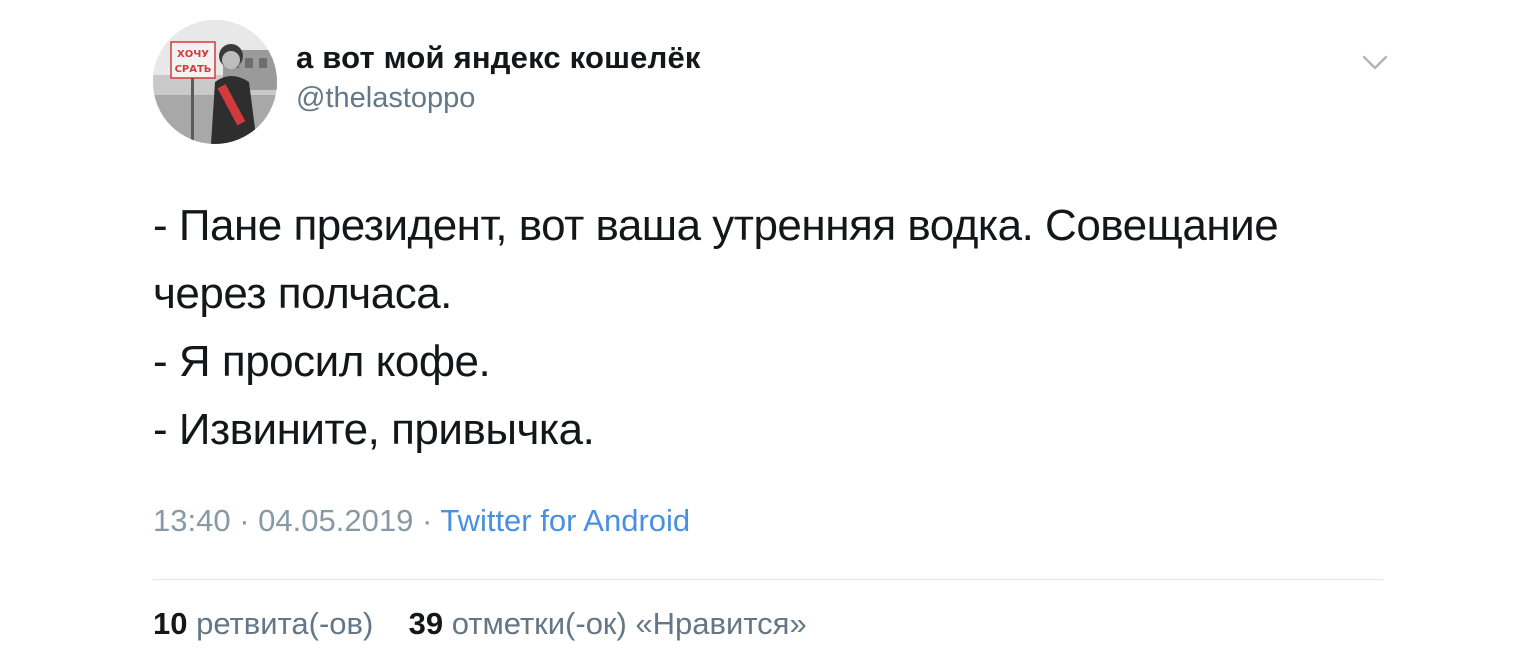  What do you see at coordinates (629, 623) in the screenshot?
I see `likes-label: отметки(-ок) «Нравится»` at bounding box center [629, 623].